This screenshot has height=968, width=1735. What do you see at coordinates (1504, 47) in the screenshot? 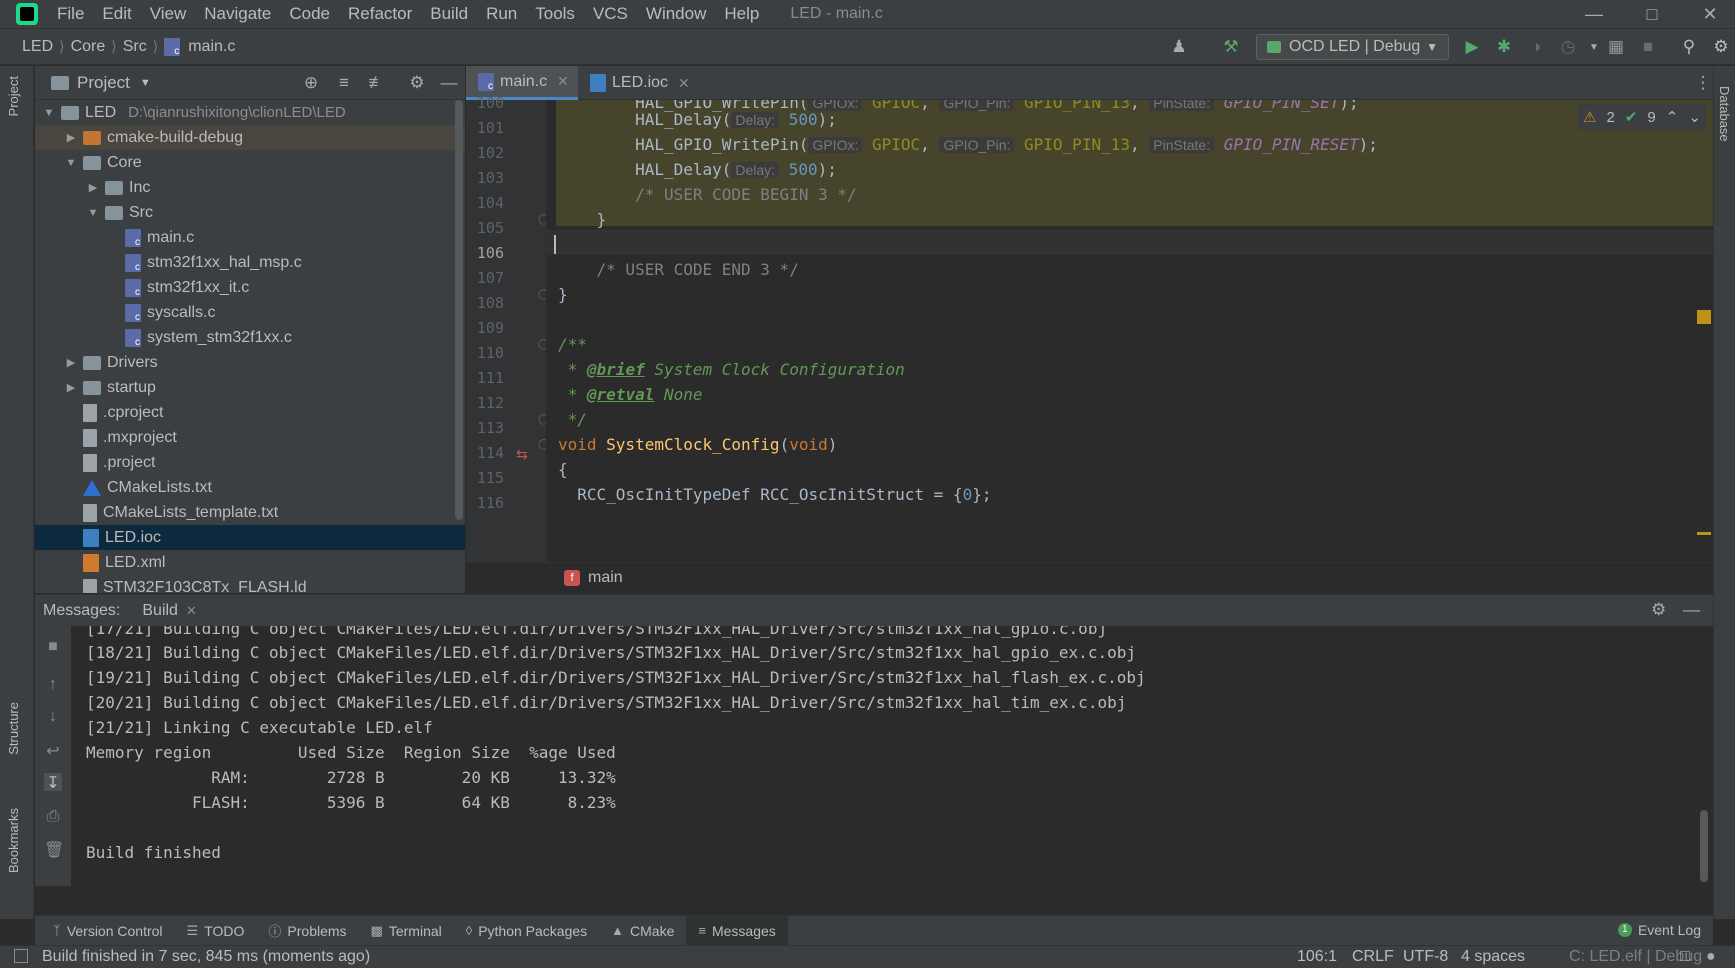
I see `debug-bug-icon: ✱` at bounding box center [1504, 47].